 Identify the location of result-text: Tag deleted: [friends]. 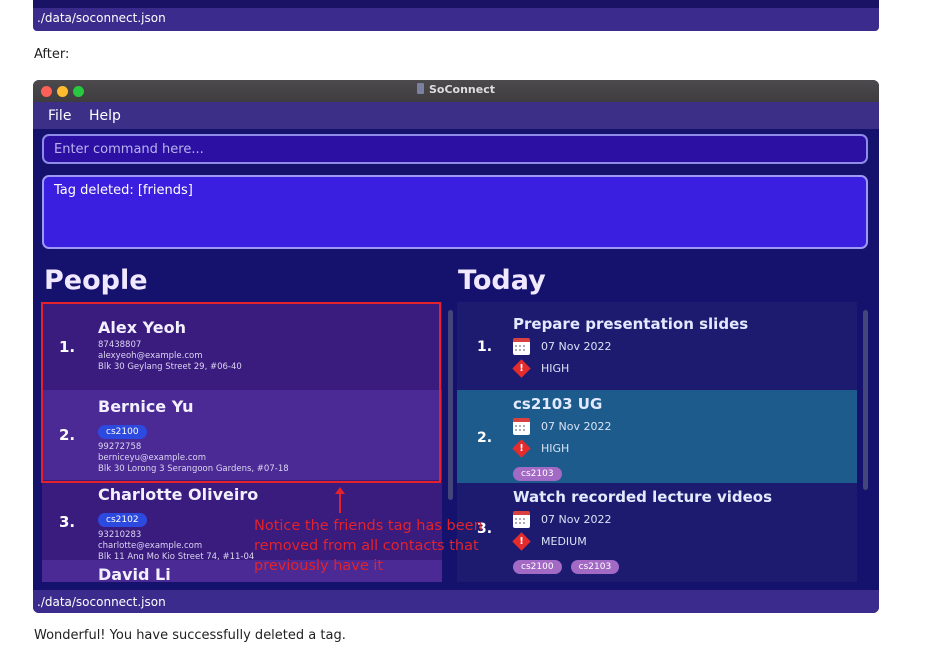
(123, 190).